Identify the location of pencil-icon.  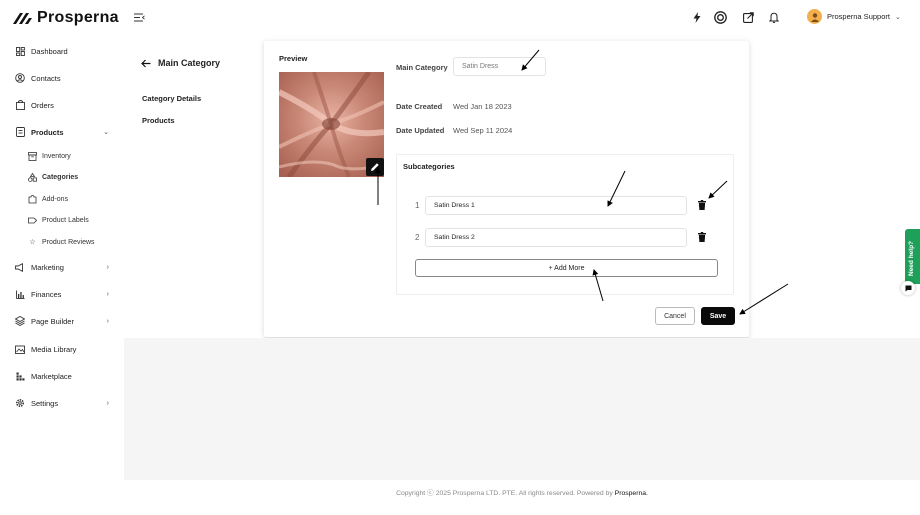
(375, 167).